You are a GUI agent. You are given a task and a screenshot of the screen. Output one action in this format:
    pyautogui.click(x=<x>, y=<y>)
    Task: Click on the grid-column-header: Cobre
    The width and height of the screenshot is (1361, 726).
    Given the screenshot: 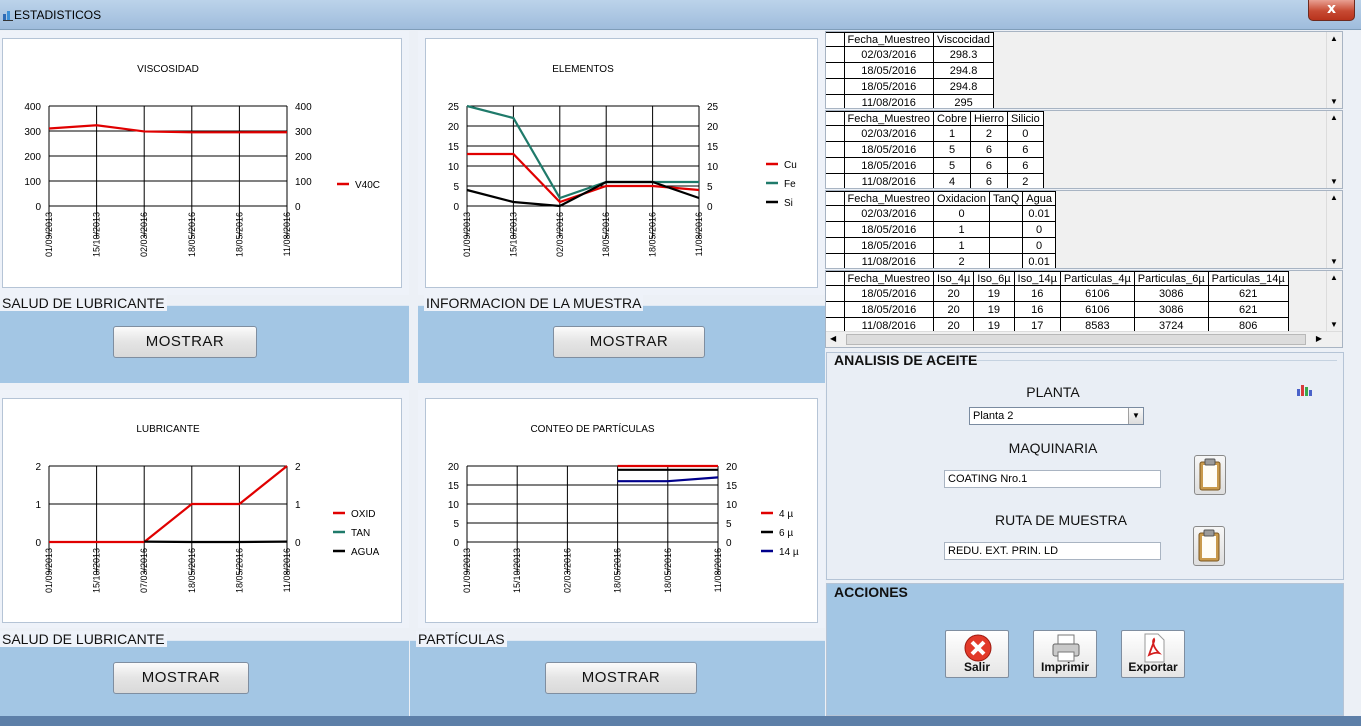 What is the action you would take?
    pyautogui.click(x=952, y=118)
    